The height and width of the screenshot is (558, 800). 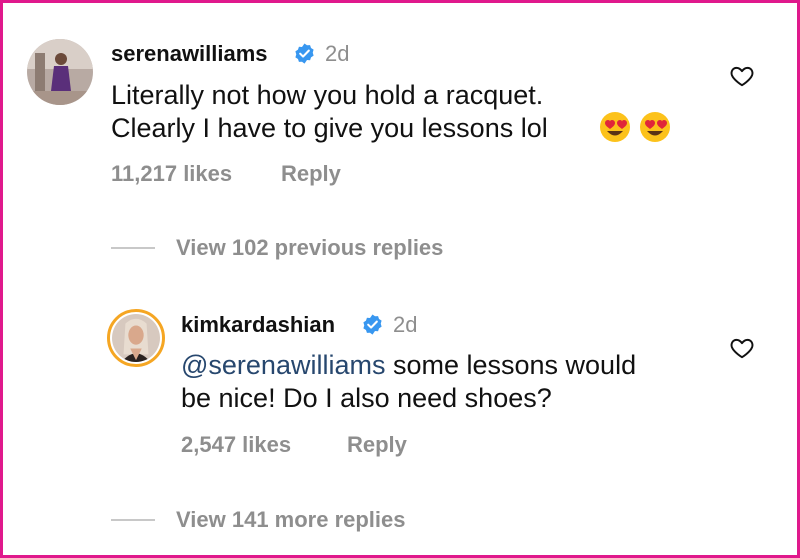 I want to click on comment-text-line: @serenawilliams some lessons would, so click(x=408, y=365).